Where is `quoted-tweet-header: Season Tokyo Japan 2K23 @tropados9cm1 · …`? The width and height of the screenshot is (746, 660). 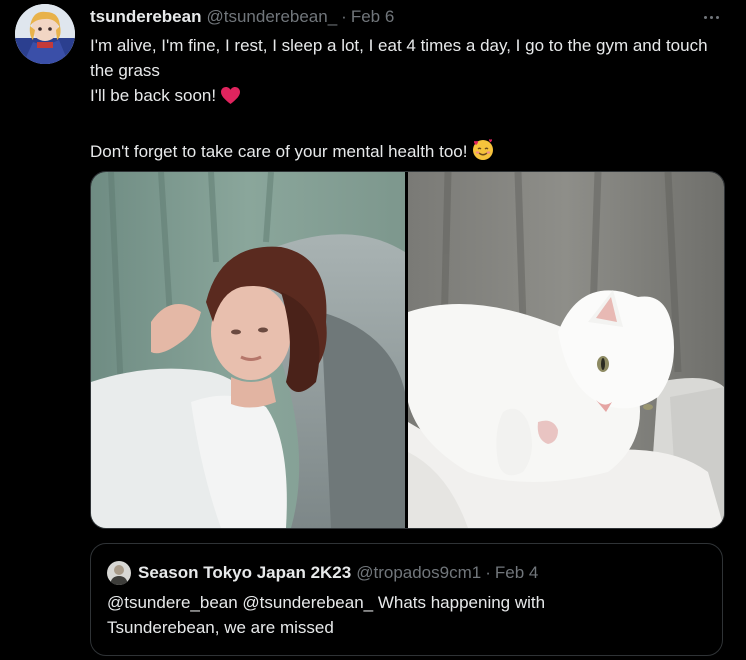 quoted-tweet-header: Season Tokyo Japan 2K23 @tropados9cm1 · … is located at coordinates (323, 573).